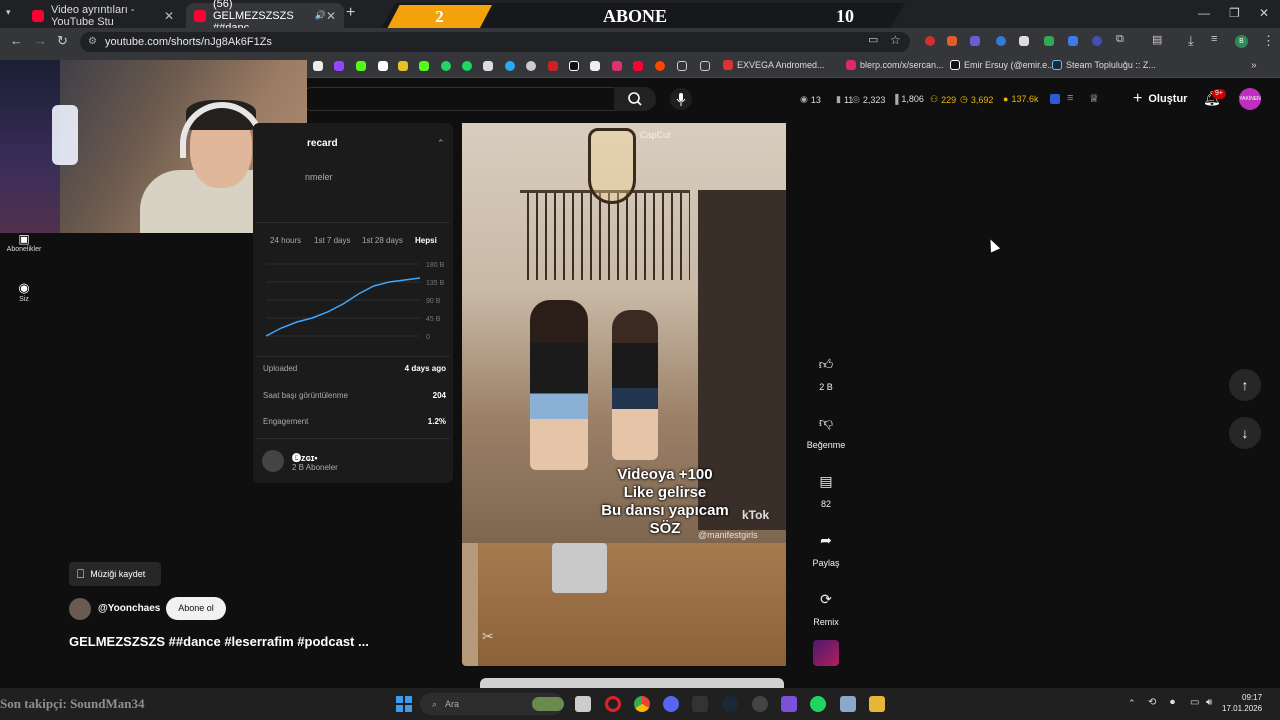 Image resolution: width=1280 pixels, height=720 pixels. I want to click on dislike-button: 👎︎ Beğenme, so click(826, 429).